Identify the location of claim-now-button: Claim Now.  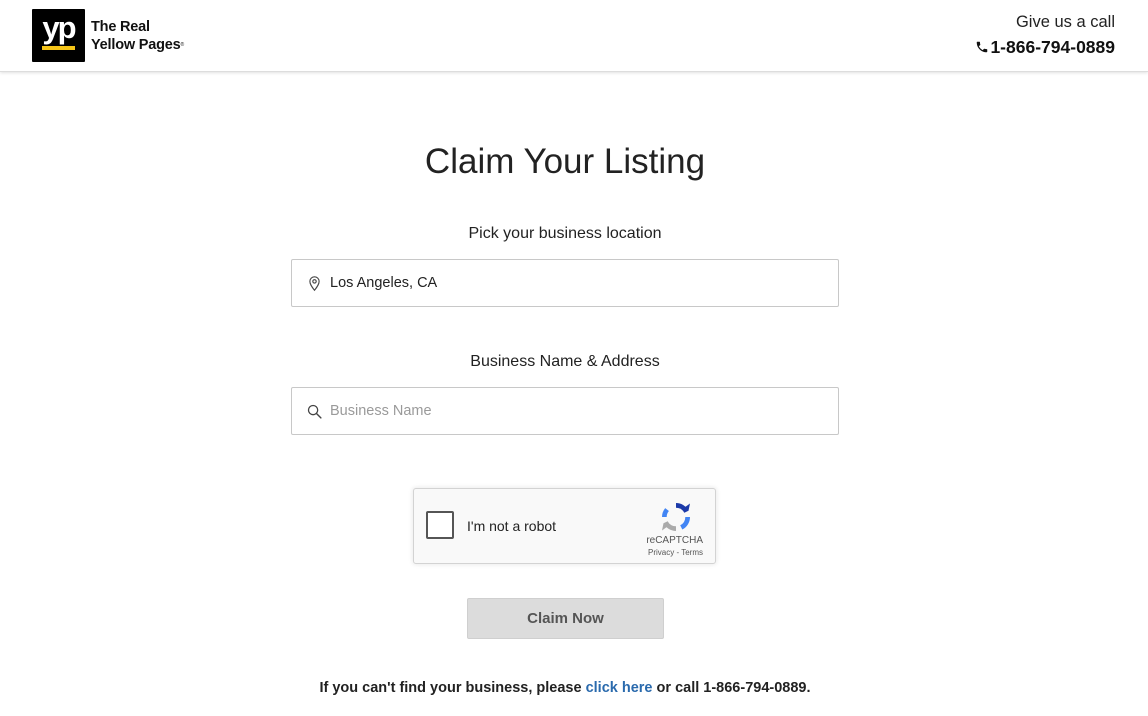
(565, 618).